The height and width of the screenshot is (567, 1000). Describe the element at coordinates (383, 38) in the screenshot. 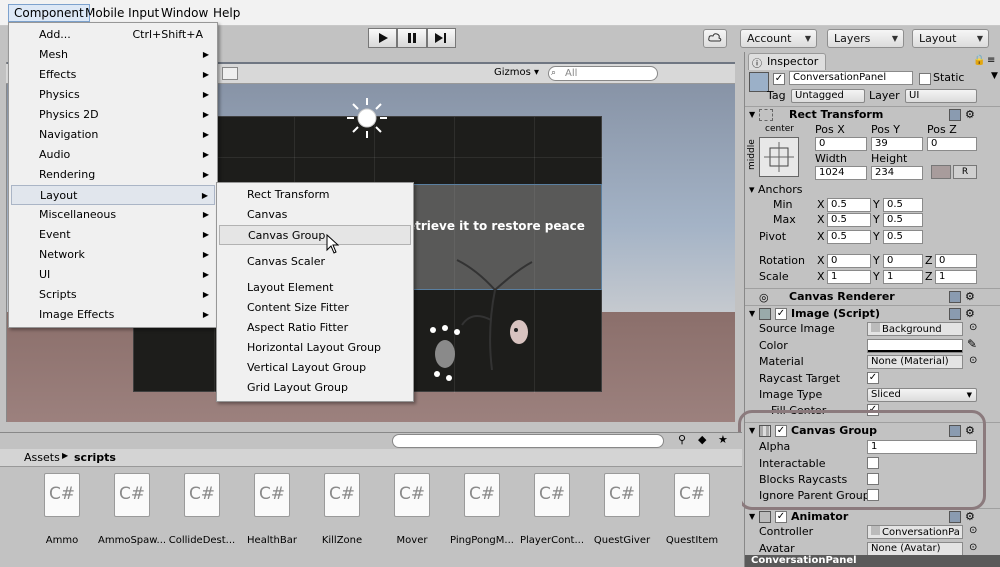

I see `play-button` at that location.